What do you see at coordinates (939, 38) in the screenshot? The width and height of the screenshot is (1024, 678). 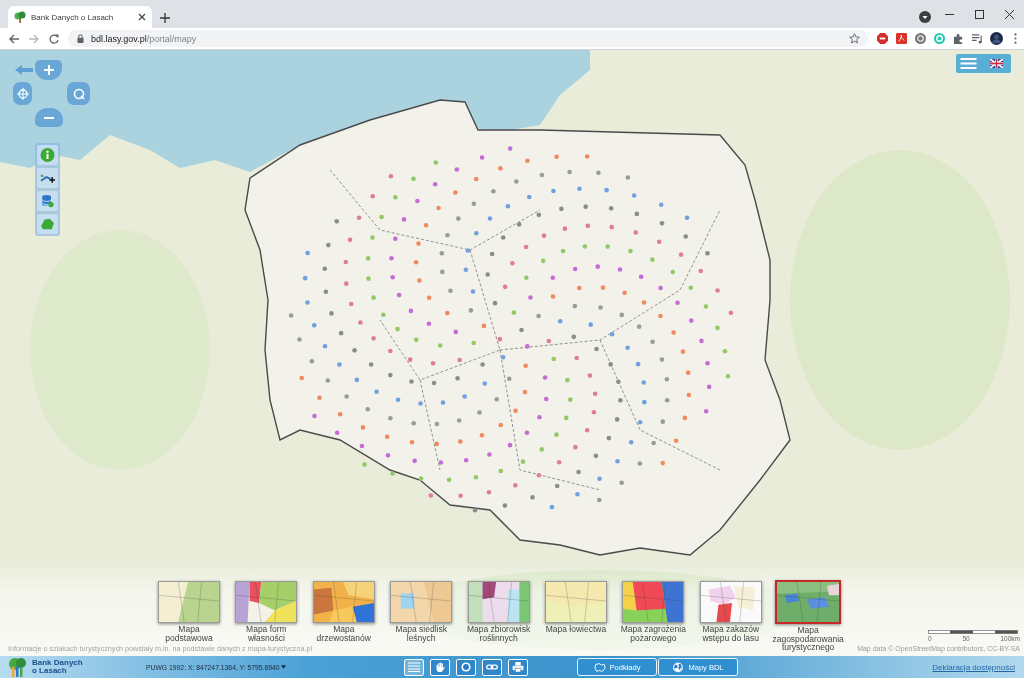 I see `ring-icon` at bounding box center [939, 38].